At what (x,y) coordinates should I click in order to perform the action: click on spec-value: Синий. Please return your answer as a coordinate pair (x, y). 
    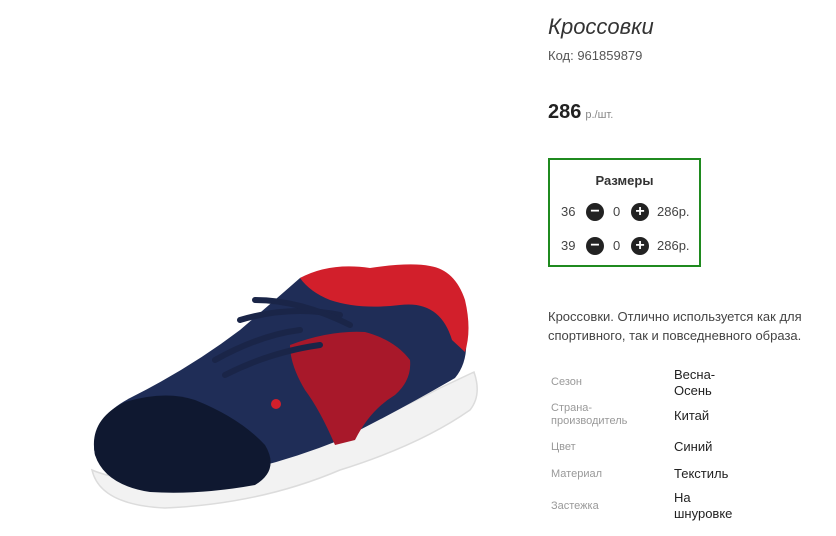
    Looking at the image, I should click on (693, 446).